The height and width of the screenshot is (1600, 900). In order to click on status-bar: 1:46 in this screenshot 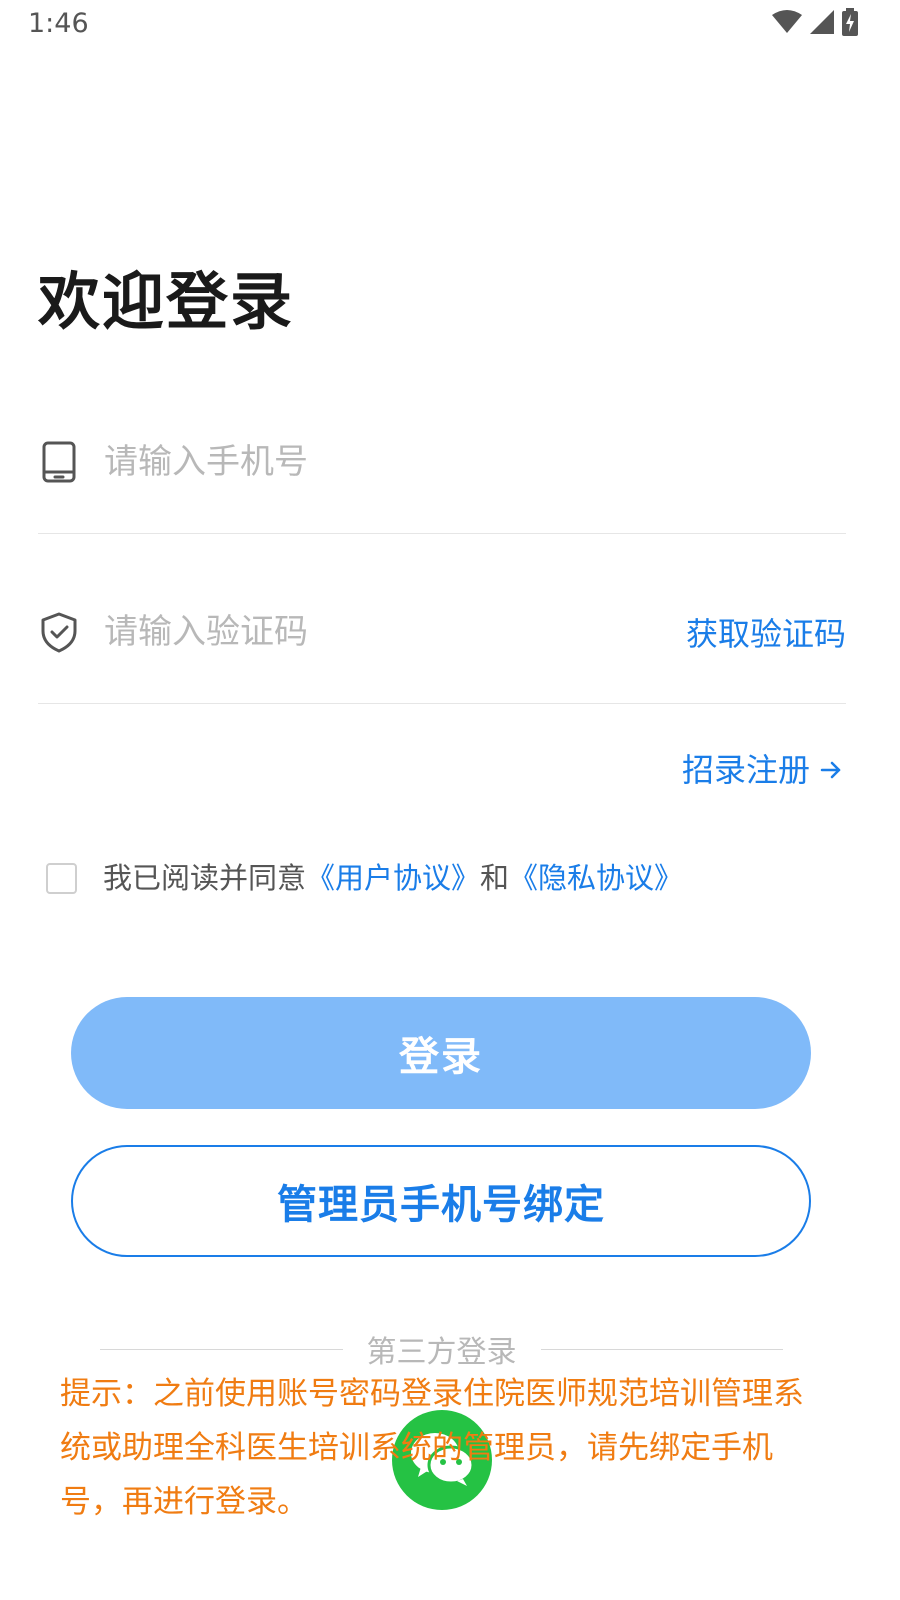, I will do `click(450, 25)`.